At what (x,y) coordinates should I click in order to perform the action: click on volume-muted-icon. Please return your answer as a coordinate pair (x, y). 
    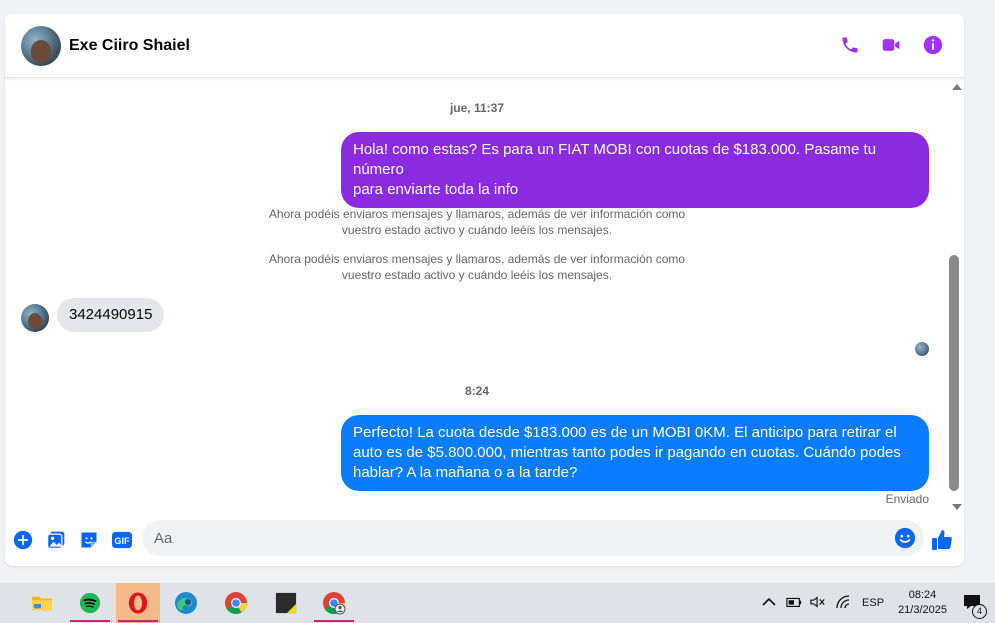
    Looking at the image, I should click on (818, 603).